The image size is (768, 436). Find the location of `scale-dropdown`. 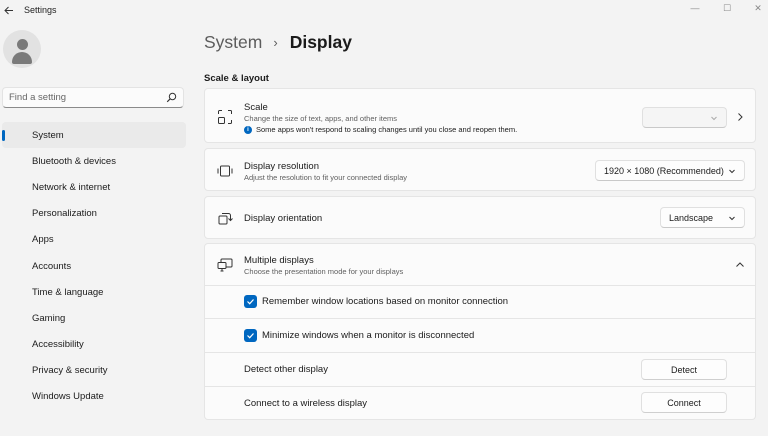

scale-dropdown is located at coordinates (684, 117).